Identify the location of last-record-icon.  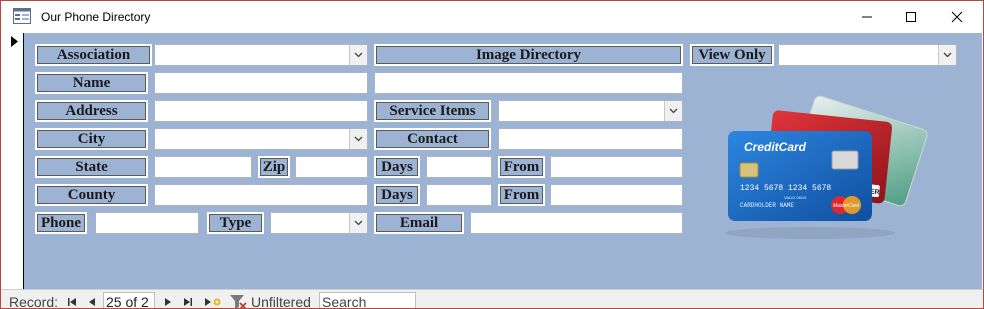
(188, 301).